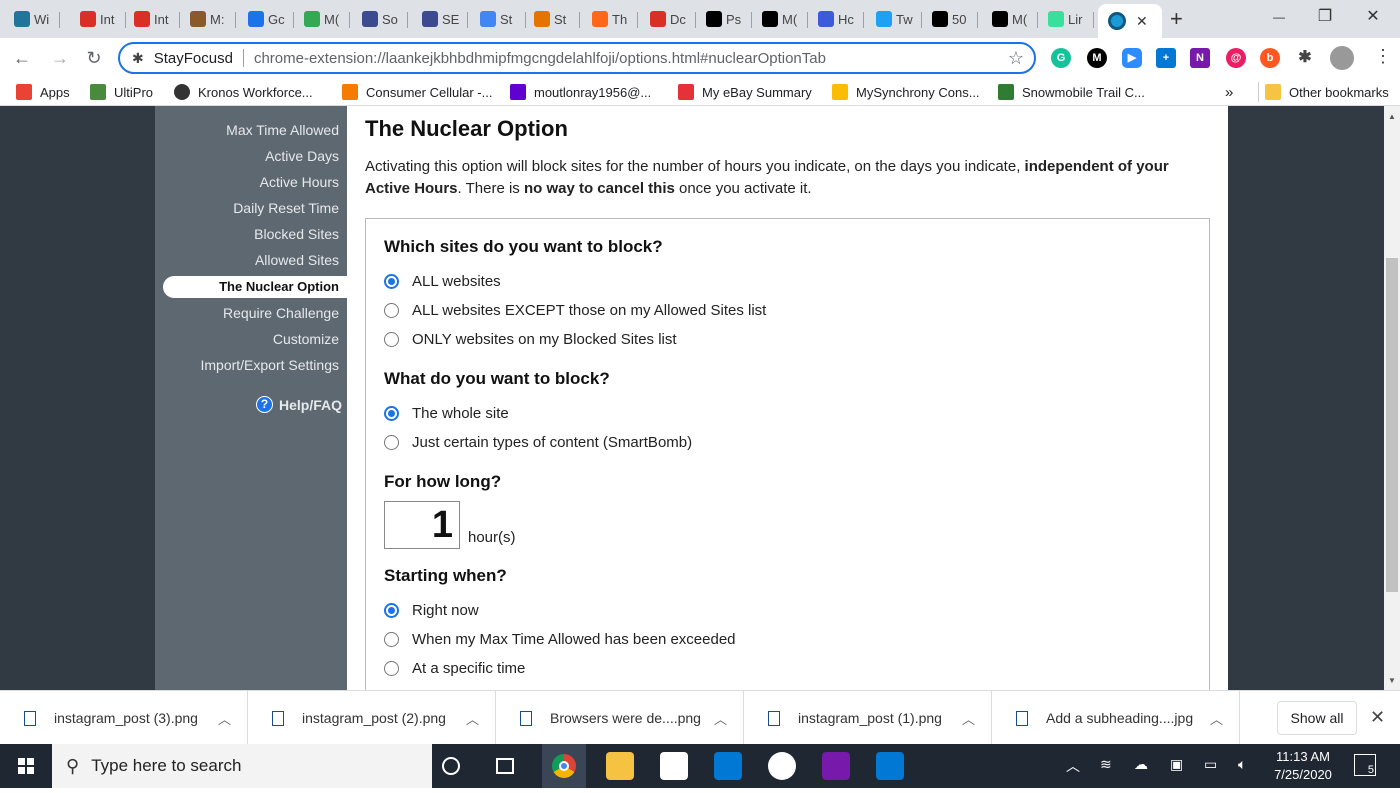  I want to click on sidebar-item-daily-reset-time: Daily Reset Time, so click(247, 208).